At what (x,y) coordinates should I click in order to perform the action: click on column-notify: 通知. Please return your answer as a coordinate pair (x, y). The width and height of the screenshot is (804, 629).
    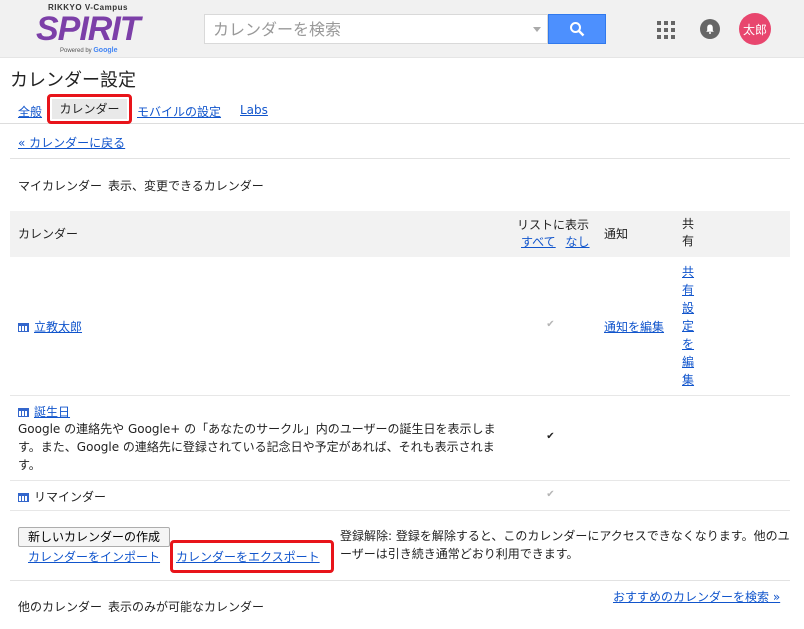
    Looking at the image, I should click on (616, 234).